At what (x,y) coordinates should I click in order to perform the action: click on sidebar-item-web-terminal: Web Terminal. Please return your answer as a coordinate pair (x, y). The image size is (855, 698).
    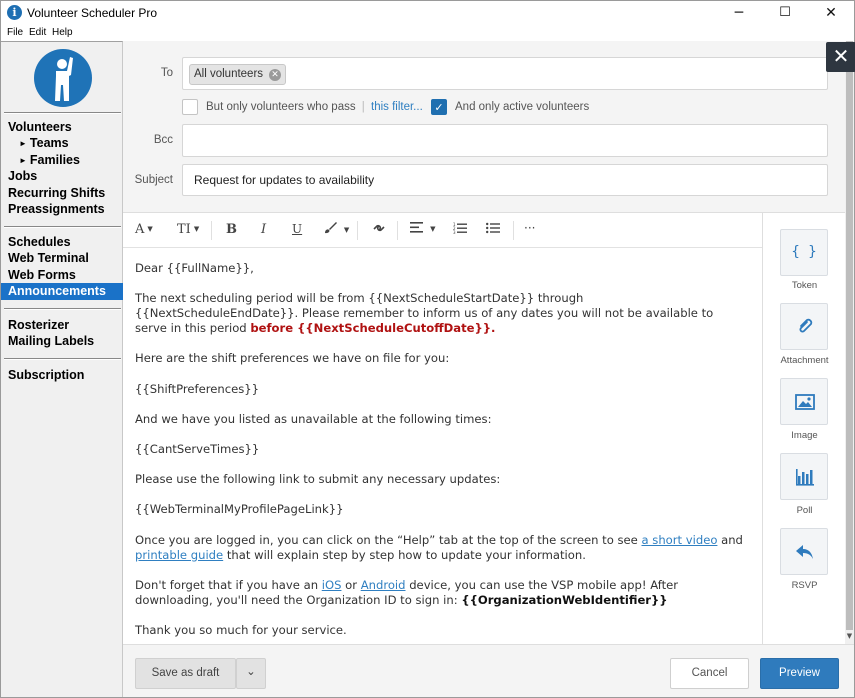
    Looking at the image, I should click on (62, 258).